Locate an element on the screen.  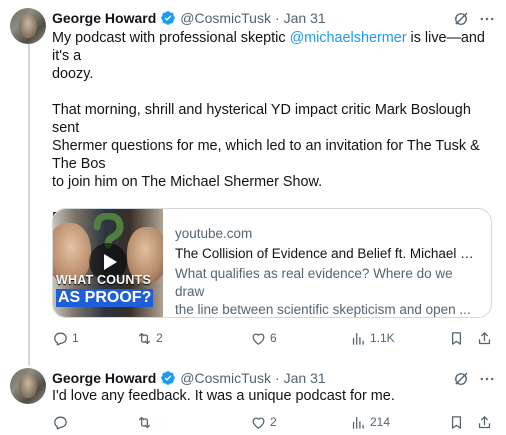
repost-button: 2 is located at coordinates (149, 338).